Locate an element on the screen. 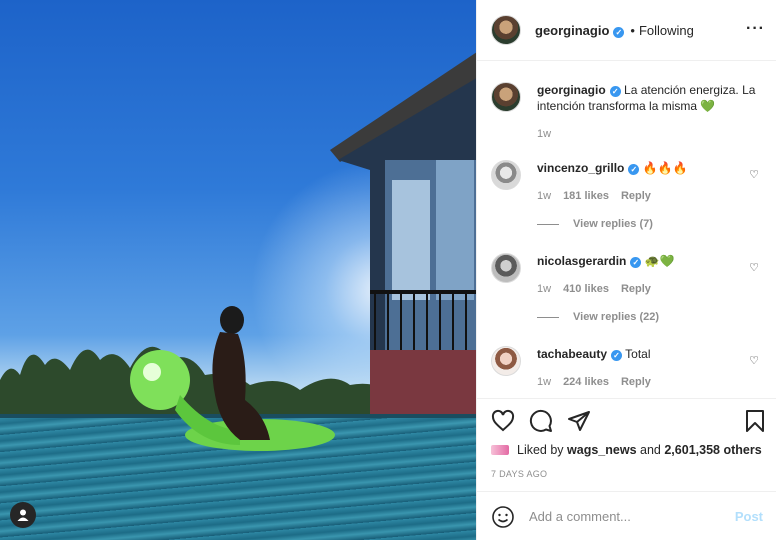 This screenshot has height=540, width=776. liked-by-prefix: Liked by is located at coordinates (540, 450).